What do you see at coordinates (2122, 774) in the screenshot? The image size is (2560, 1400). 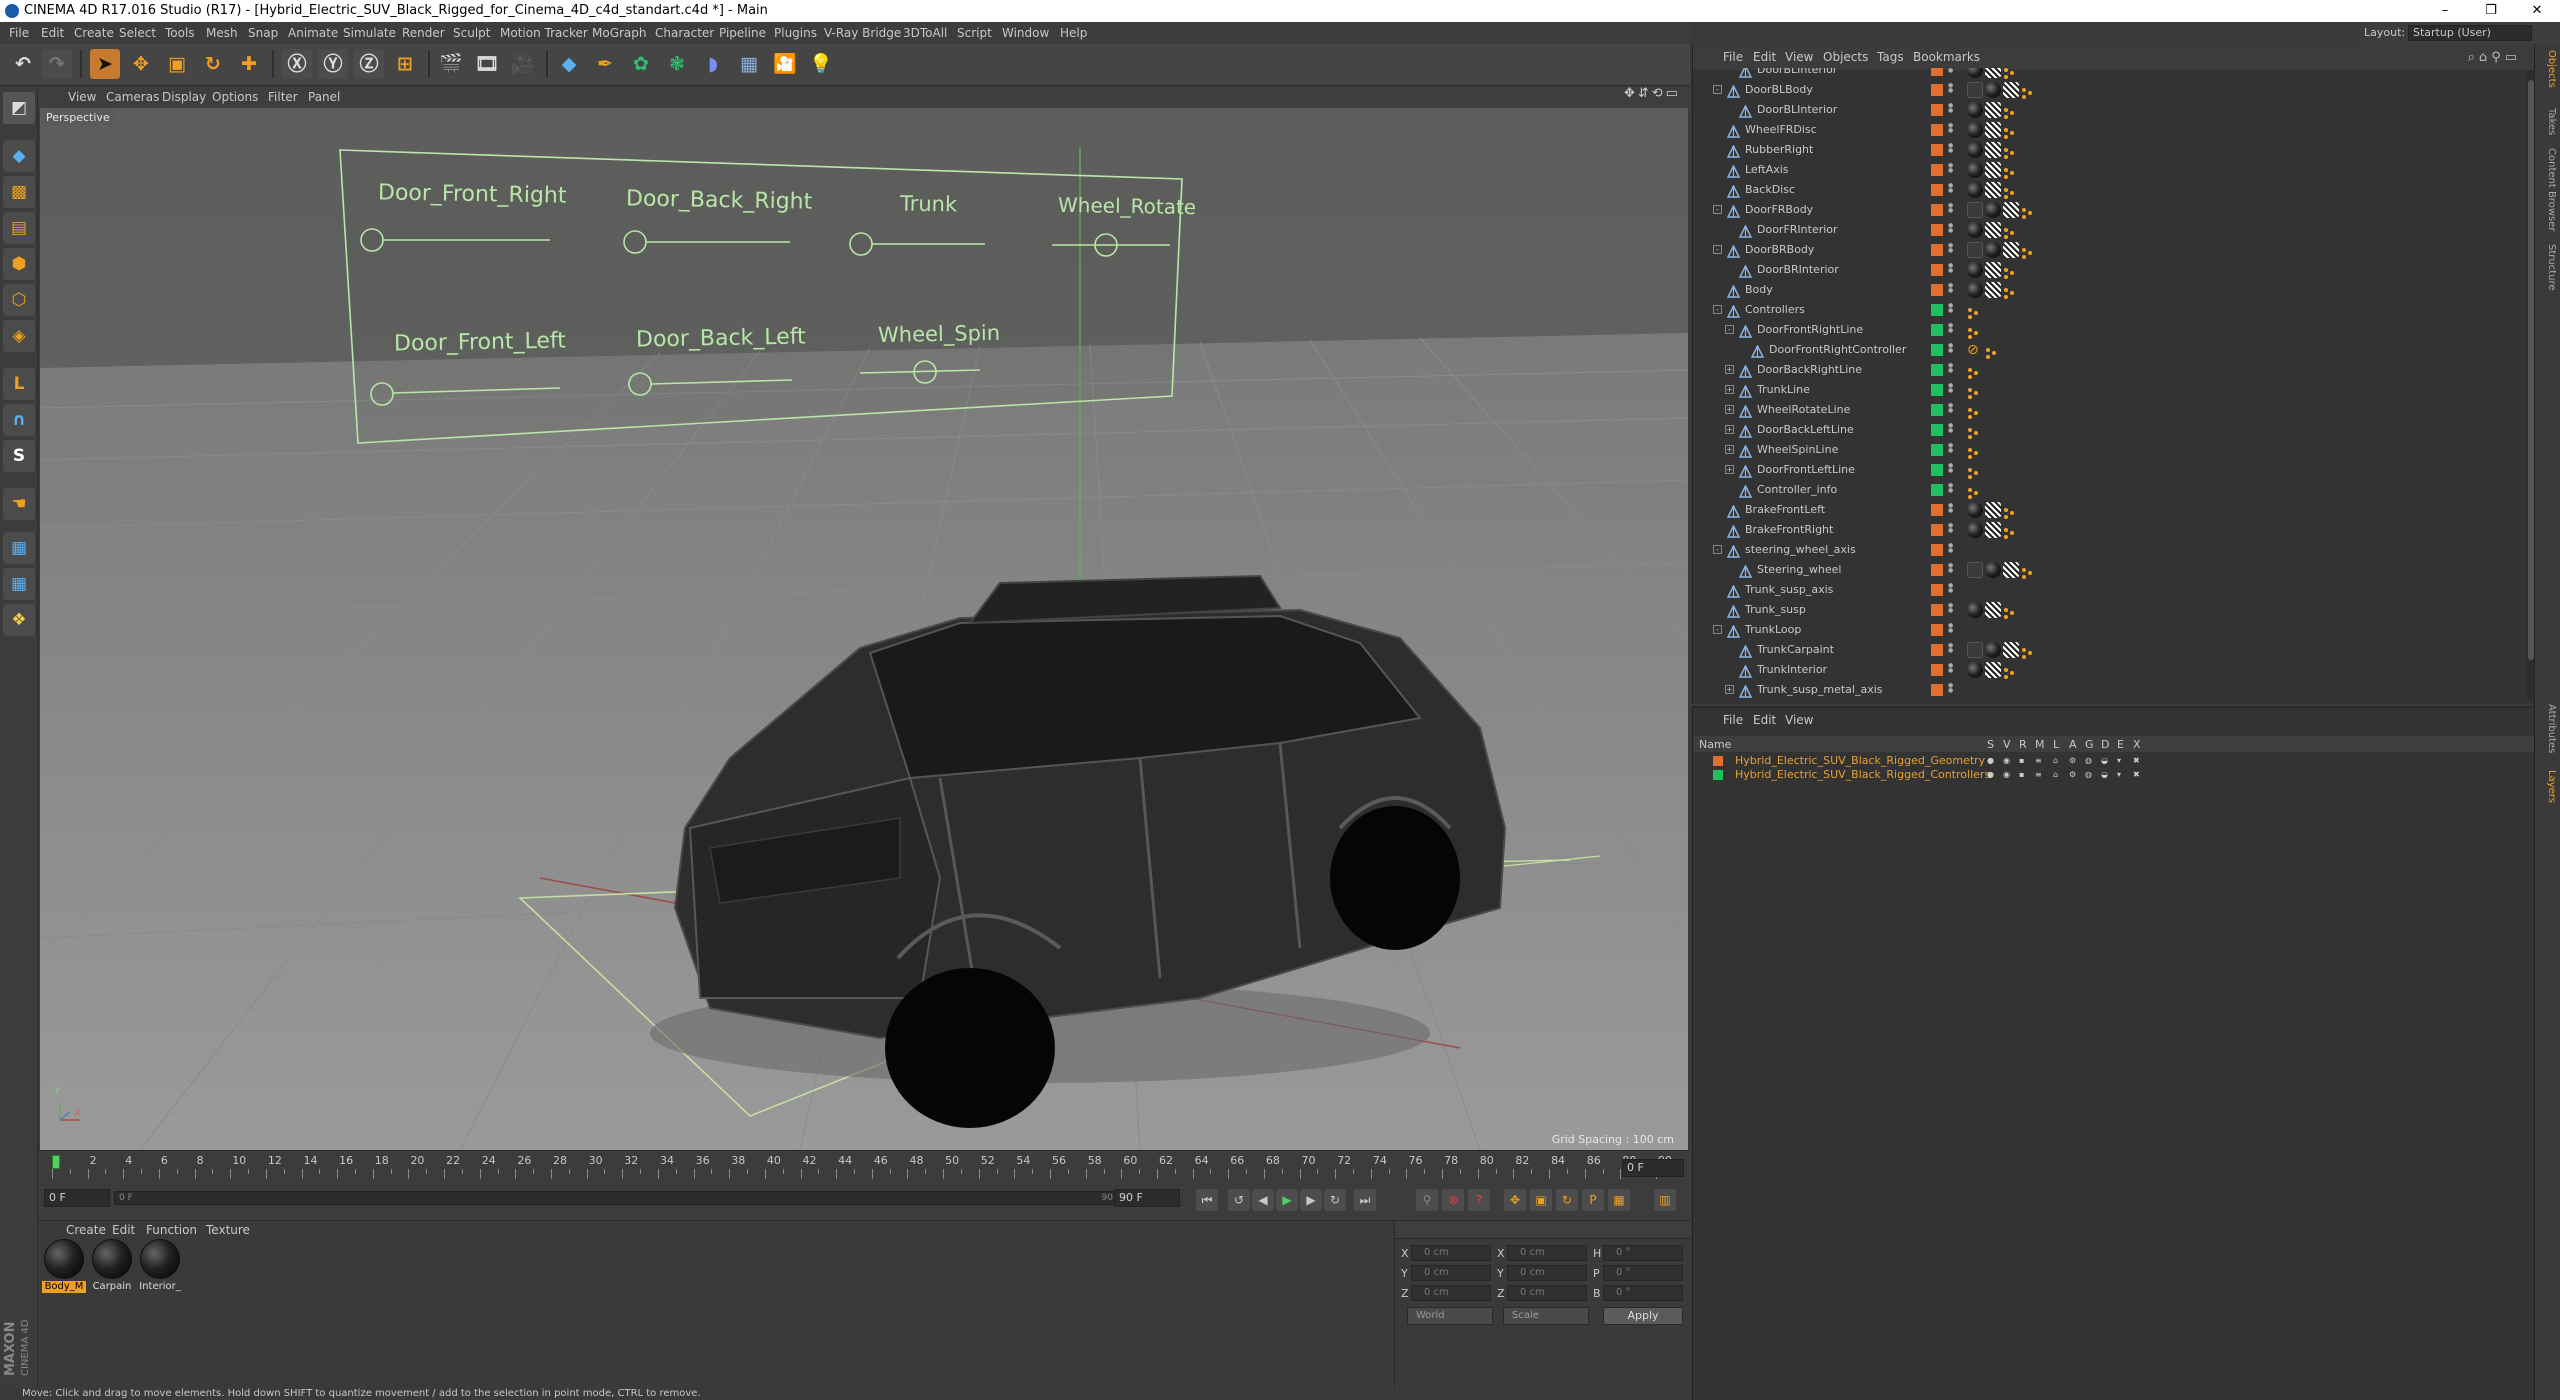 I see `expression-flag-icon: ▾` at bounding box center [2122, 774].